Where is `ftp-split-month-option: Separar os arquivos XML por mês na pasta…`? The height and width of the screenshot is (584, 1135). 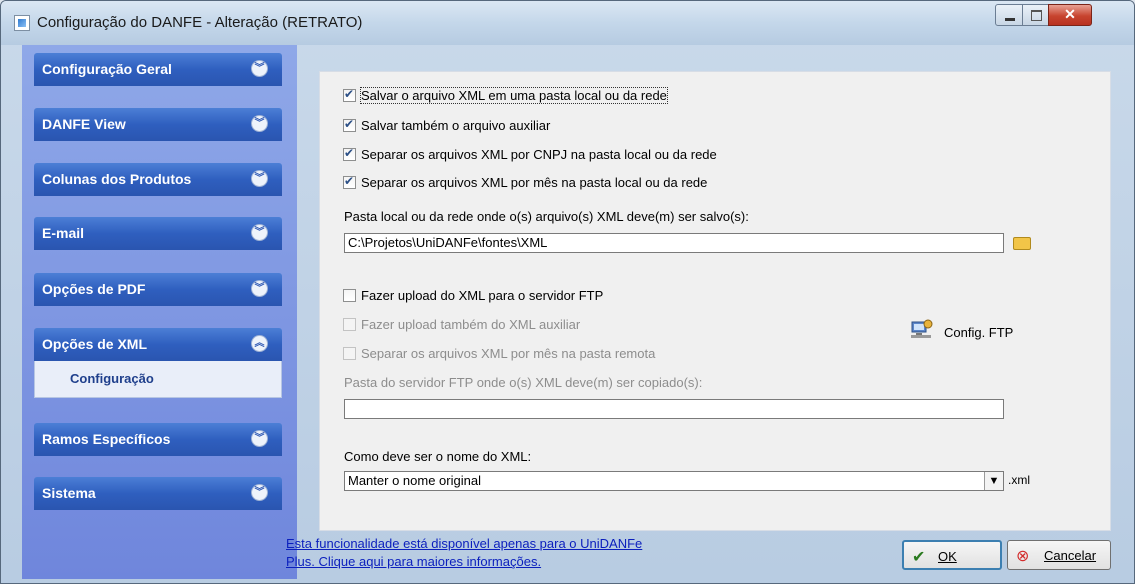 ftp-split-month-option: Separar os arquivos XML por mês na pasta… is located at coordinates (499, 353).